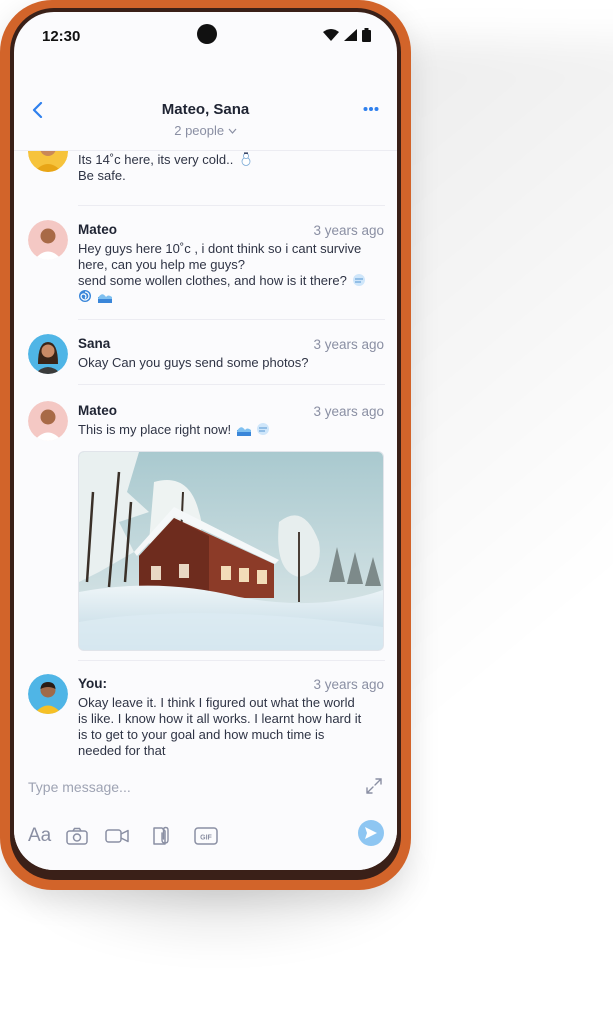 Image resolution: width=613 pixels, height=1024 pixels. I want to click on signal-icon, so click(350, 35).